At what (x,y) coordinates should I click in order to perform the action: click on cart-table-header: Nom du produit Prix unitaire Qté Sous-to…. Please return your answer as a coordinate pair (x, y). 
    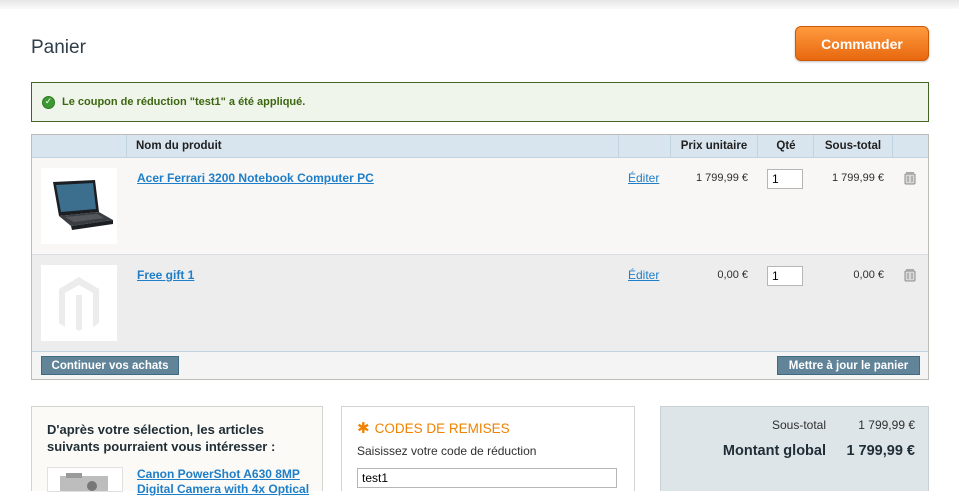
    Looking at the image, I should click on (480, 146).